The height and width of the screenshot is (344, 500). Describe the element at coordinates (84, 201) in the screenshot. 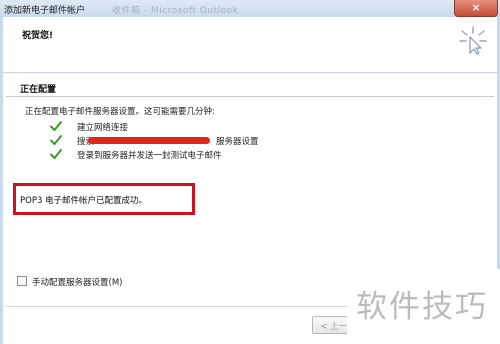

I see `success-message: POP3 电子邮件帐户已配置成功。` at that location.